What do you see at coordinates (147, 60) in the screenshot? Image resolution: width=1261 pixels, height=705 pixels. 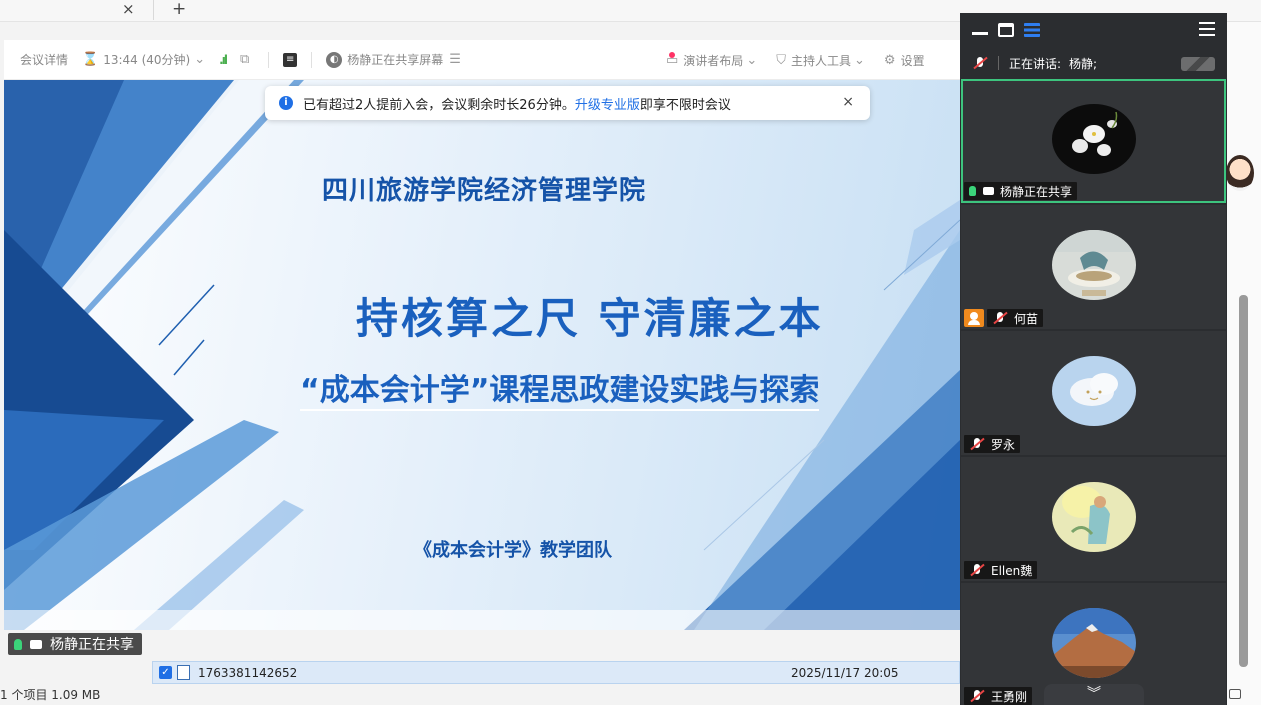 I see `meeting-time: 13:44 (40分钟)` at bounding box center [147, 60].